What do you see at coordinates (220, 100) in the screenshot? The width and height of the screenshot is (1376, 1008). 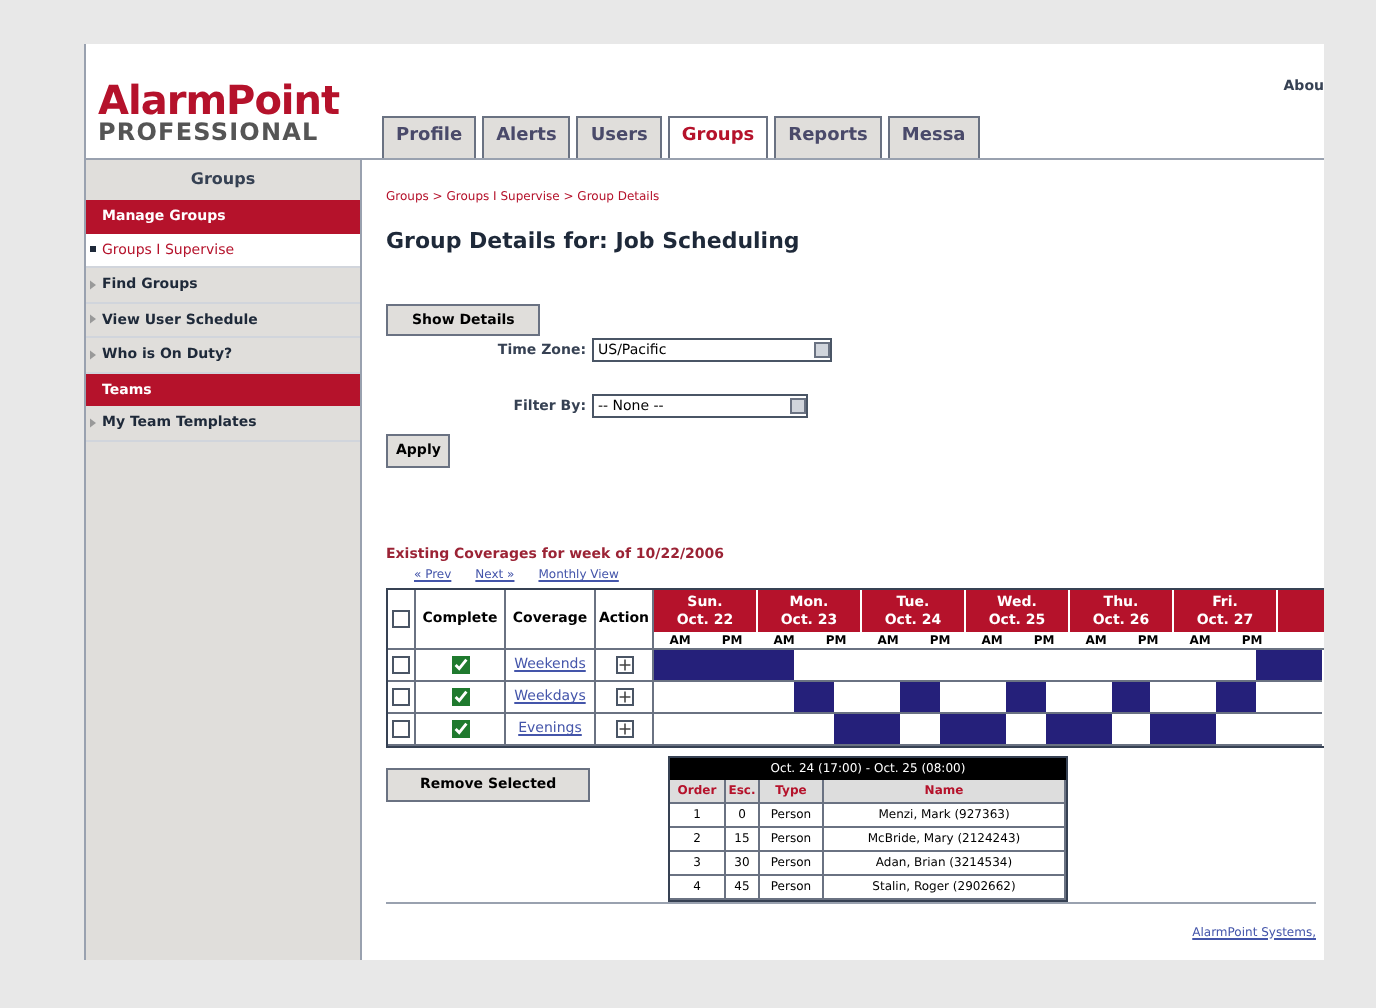 I see `logo-wordmark: AlarmPoint` at bounding box center [220, 100].